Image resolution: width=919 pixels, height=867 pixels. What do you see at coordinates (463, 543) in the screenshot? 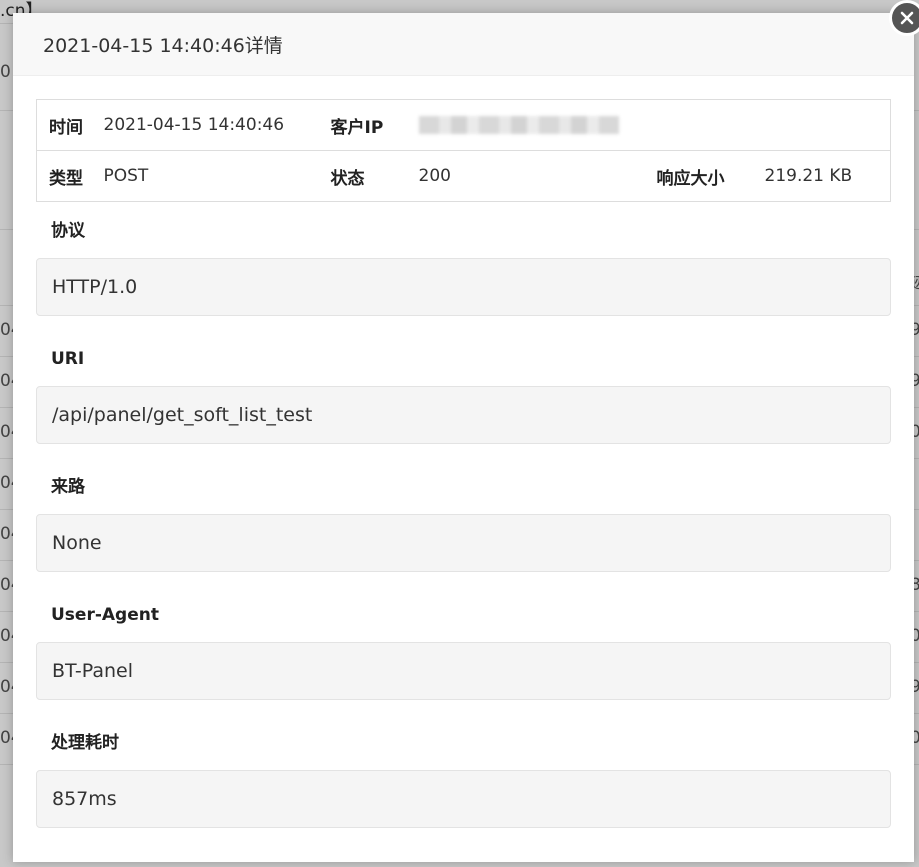
I see `referer-field: None` at bounding box center [463, 543].